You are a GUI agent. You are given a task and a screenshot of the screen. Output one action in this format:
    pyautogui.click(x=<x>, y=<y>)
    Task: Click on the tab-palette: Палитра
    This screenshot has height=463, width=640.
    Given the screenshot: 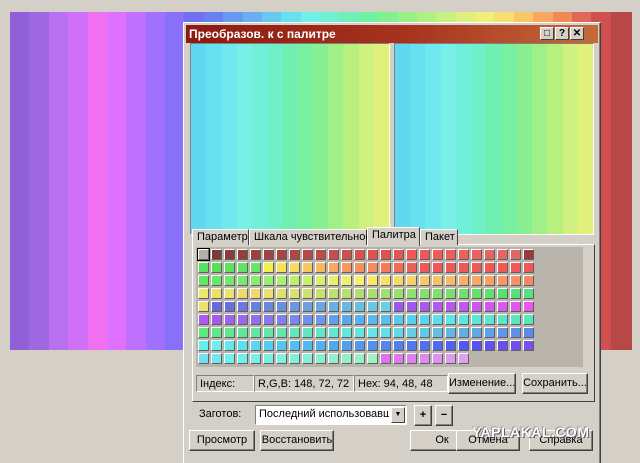 What is the action you would take?
    pyautogui.click(x=393, y=236)
    